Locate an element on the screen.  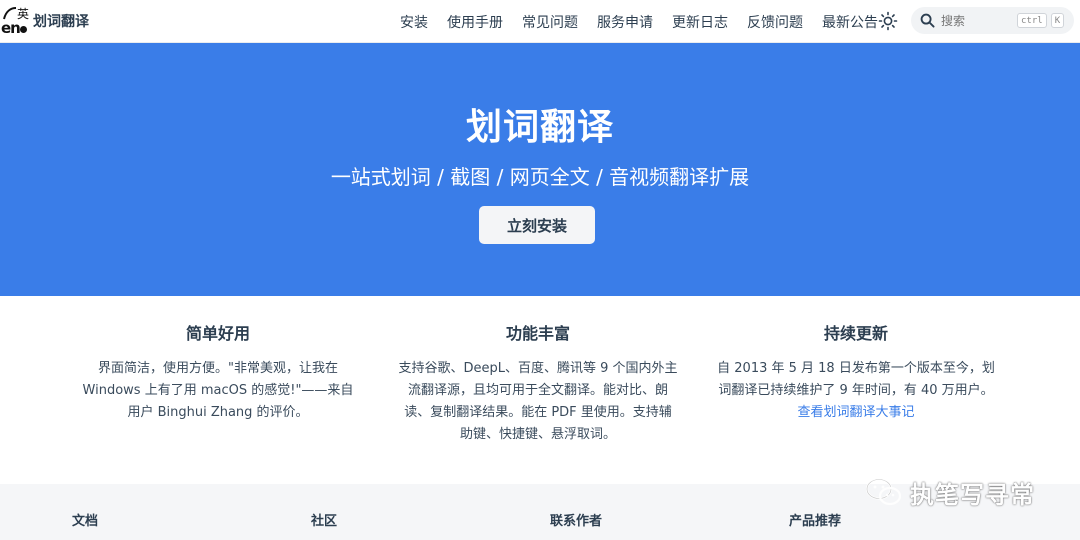
nav-link-manual: 使用手册 is located at coordinates (475, 22).